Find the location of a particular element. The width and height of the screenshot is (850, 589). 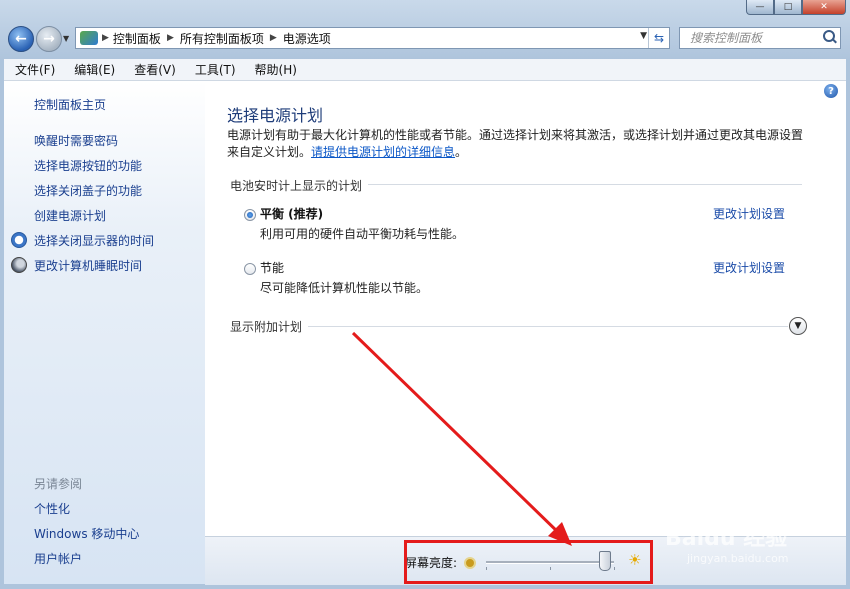

watermark-brand: Baidu 经验 is located at coordinates (726, 538).